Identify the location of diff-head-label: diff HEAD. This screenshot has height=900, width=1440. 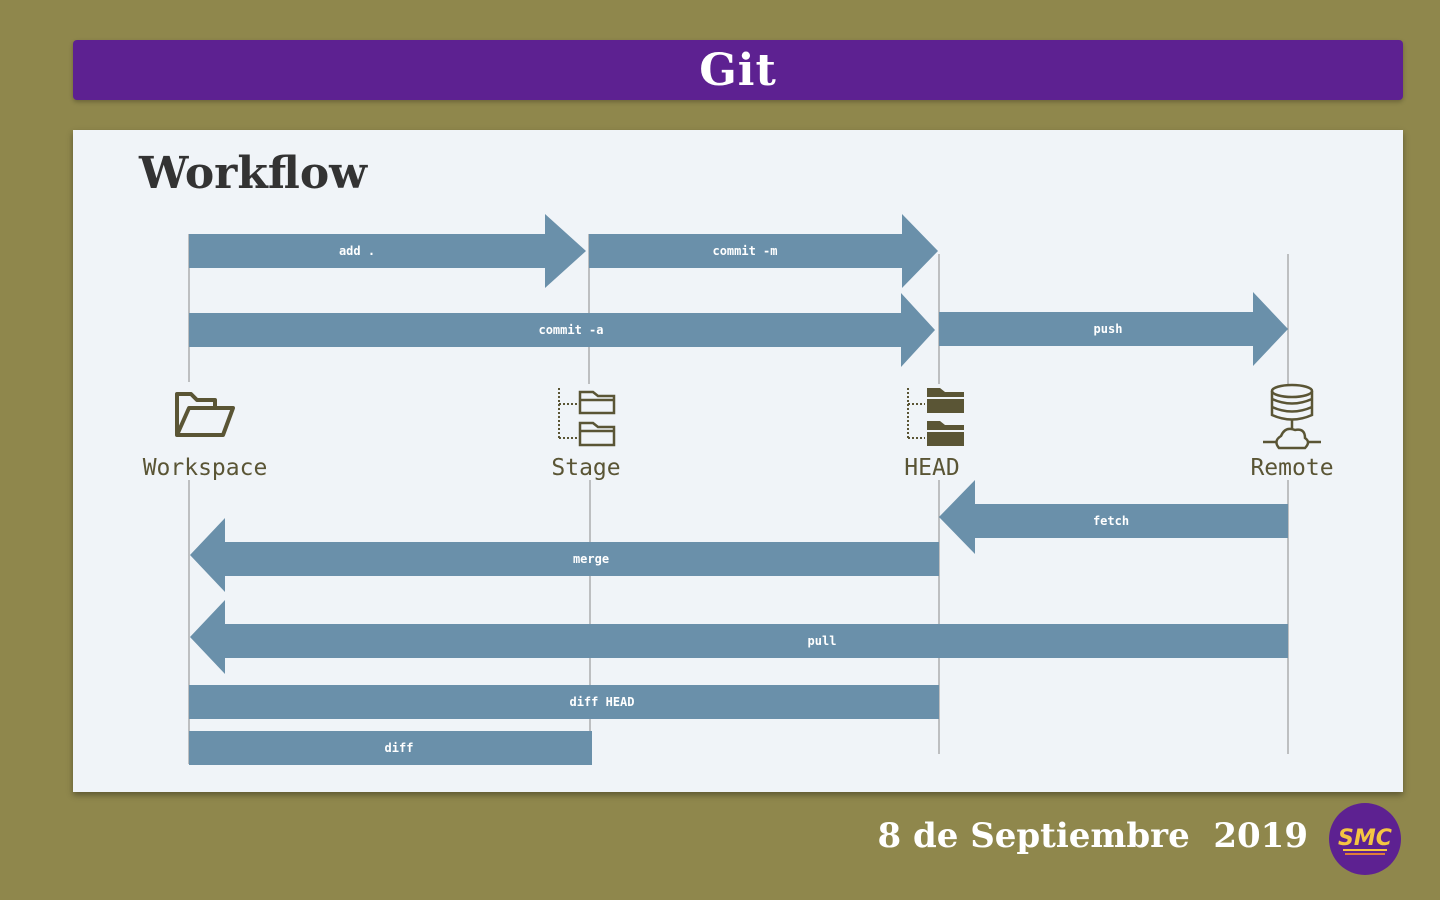
(601, 702).